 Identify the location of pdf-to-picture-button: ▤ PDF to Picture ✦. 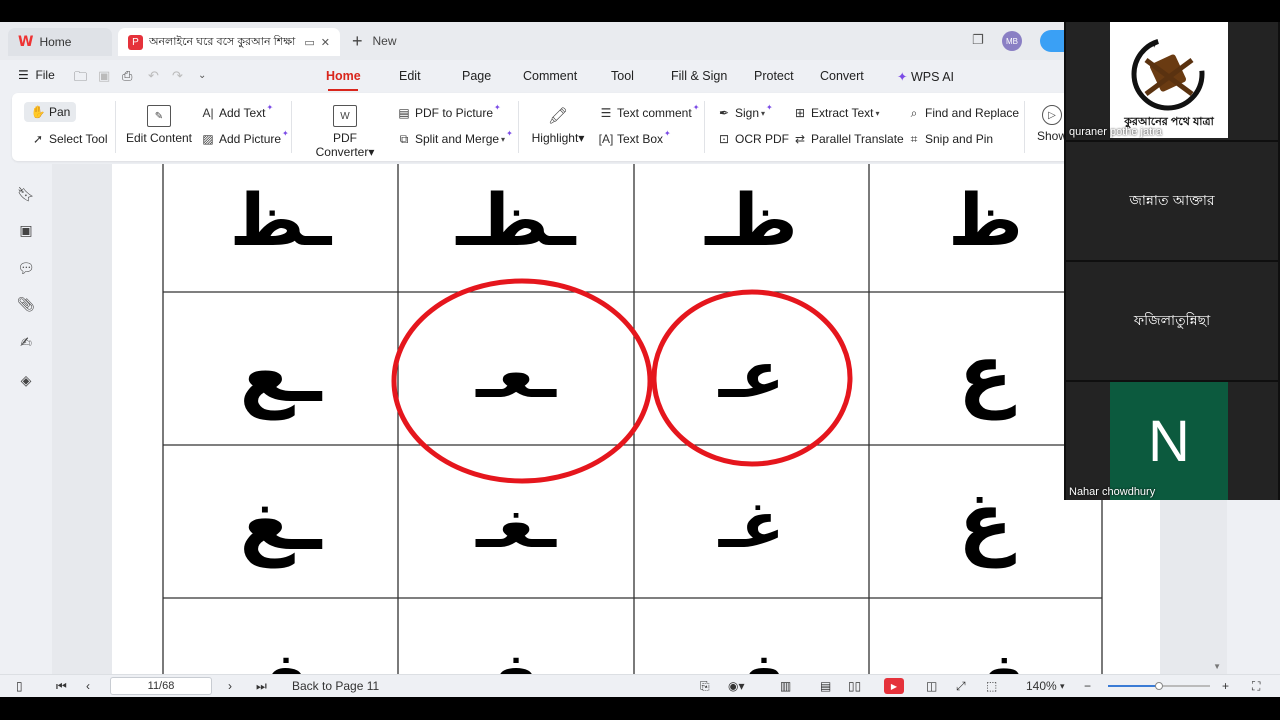
(448, 112).